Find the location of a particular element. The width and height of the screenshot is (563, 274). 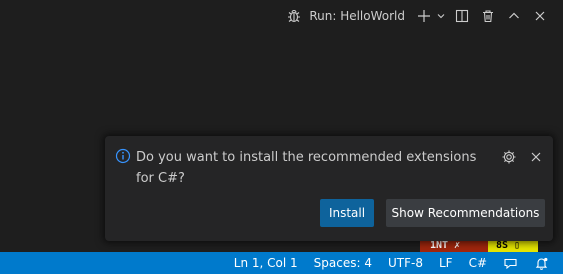

cursor-position: Ln 1, Col 1 is located at coordinates (266, 263).